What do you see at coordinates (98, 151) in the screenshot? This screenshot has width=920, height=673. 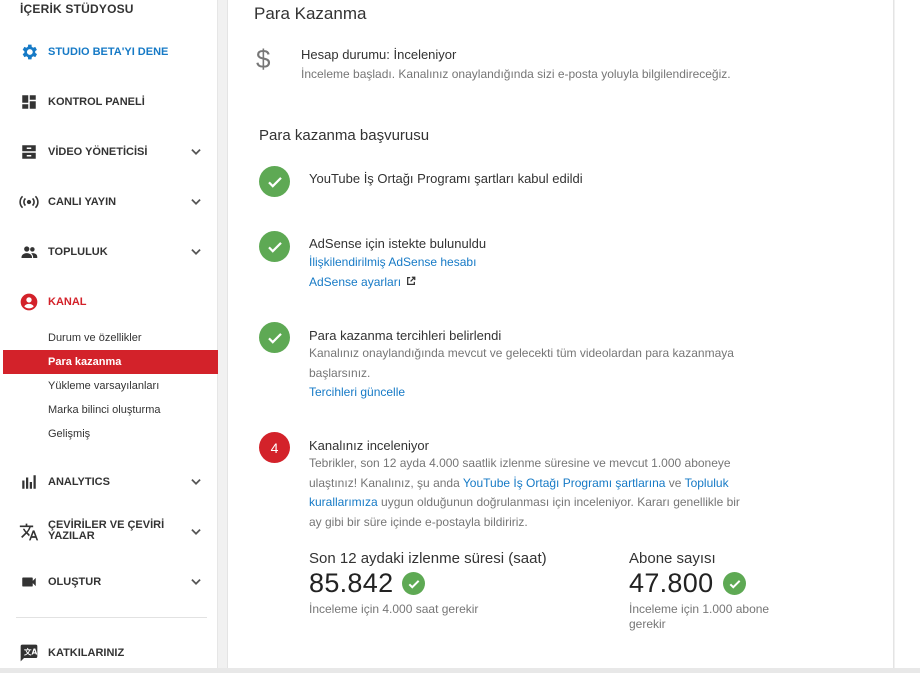 I see `sidebar-item-label: VİDEO YÖNETİCİSİ` at bounding box center [98, 151].